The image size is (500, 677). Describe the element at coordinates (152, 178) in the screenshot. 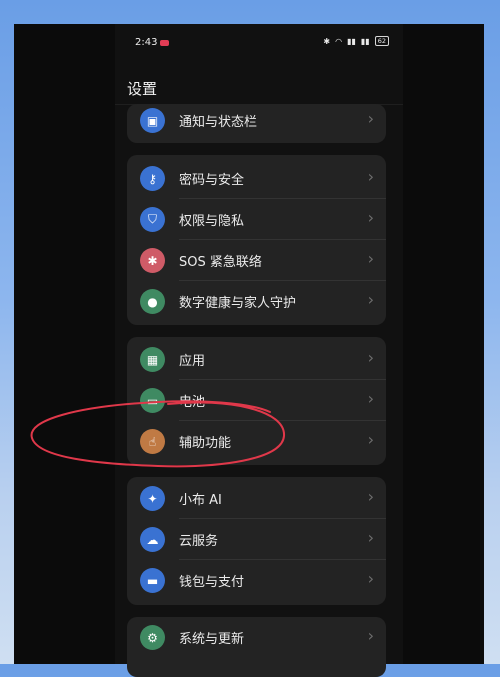

I see `key-icon: ⚷` at that location.